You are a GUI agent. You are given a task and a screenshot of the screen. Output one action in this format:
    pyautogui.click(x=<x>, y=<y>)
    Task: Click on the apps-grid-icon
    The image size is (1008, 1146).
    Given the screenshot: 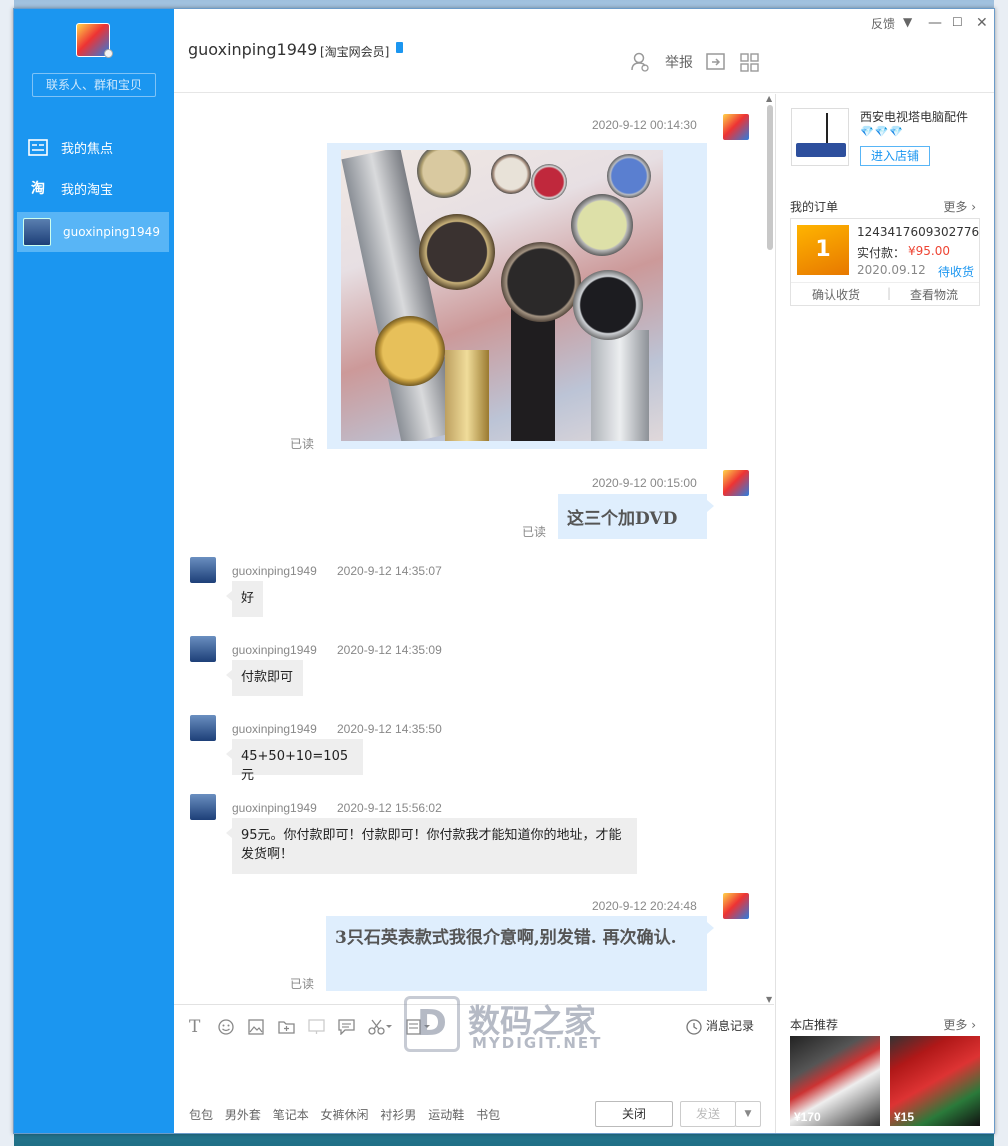 What is the action you would take?
    pyautogui.click(x=749, y=62)
    